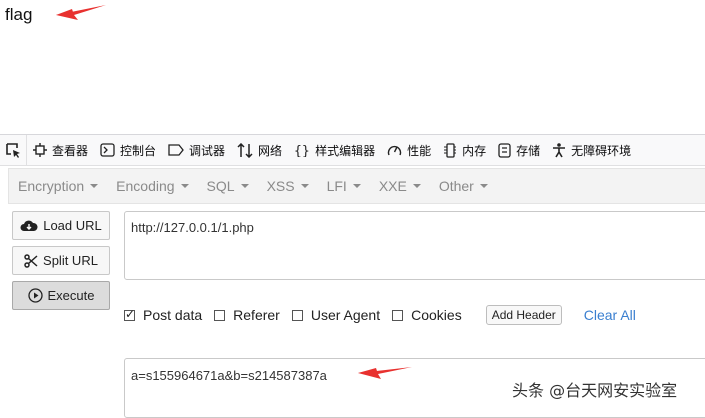 This screenshot has width=705, height=418. I want to click on performance-icon, so click(394, 150).